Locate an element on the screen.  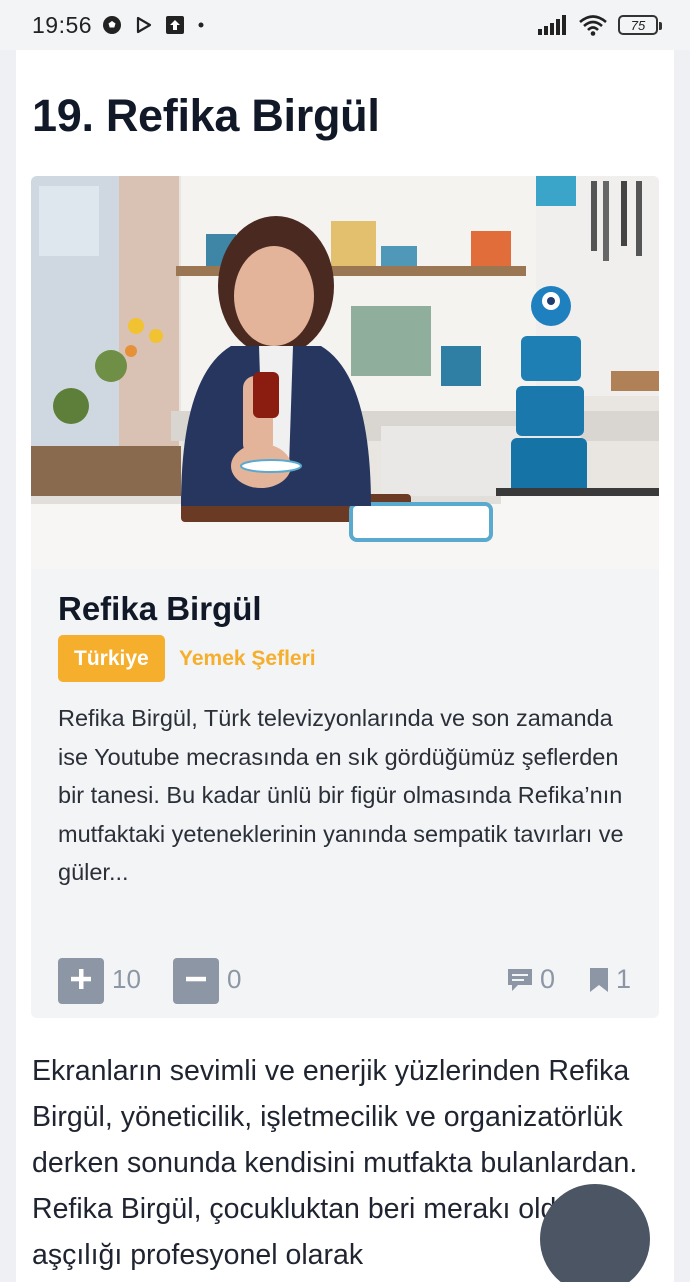
upvote-button is located at coordinates (81, 981).